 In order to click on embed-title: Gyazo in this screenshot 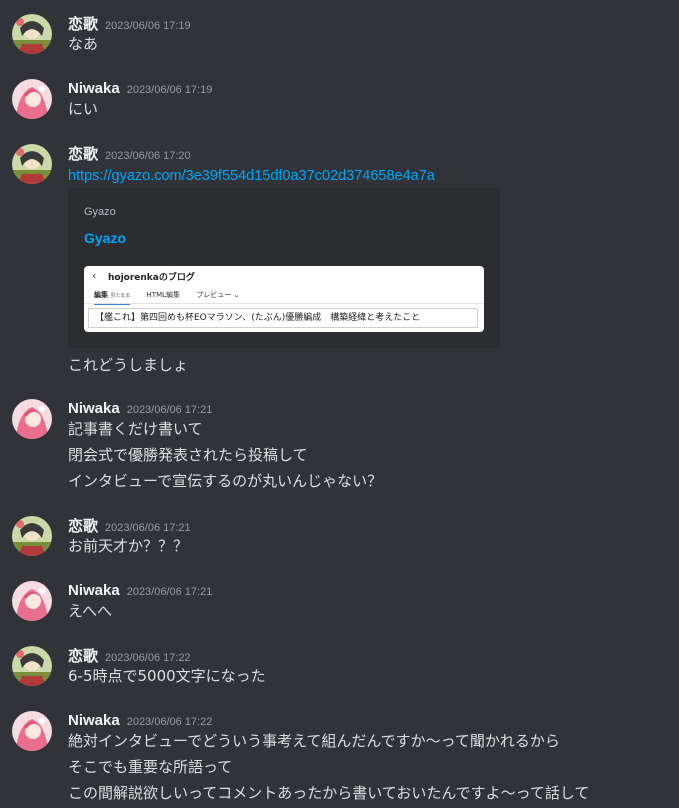, I will do `click(105, 238)`.